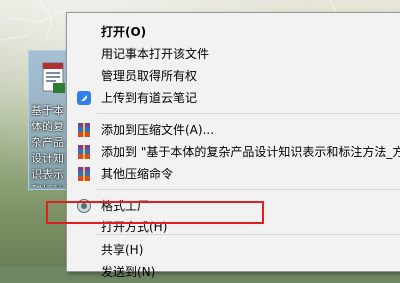 The width and height of the screenshot is (400, 283). I want to click on menu-item-other-compress: 其他压缩命令, so click(233, 174).